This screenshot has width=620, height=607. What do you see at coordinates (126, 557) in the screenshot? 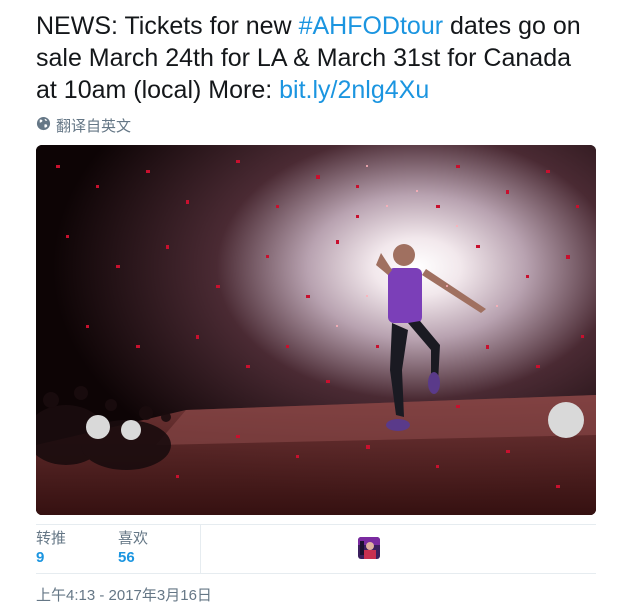
I see `likes-count: 56` at bounding box center [126, 557].